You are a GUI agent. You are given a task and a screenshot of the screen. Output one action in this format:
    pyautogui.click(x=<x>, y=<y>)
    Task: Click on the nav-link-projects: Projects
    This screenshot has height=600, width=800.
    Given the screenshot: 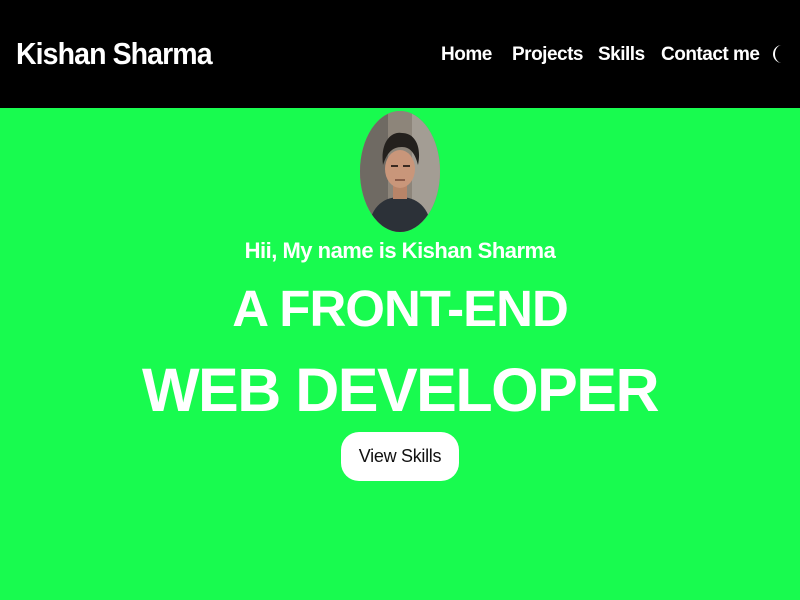 What is the action you would take?
    pyautogui.click(x=547, y=55)
    